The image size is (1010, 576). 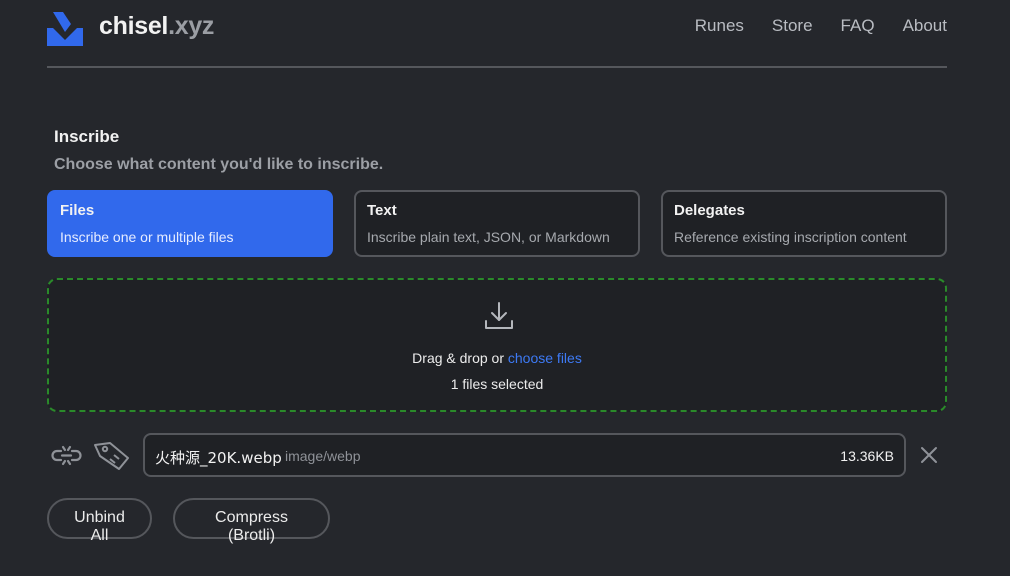 What do you see at coordinates (790, 237) in the screenshot?
I see `tab-delegates-desc: Reference existing inscription content` at bounding box center [790, 237].